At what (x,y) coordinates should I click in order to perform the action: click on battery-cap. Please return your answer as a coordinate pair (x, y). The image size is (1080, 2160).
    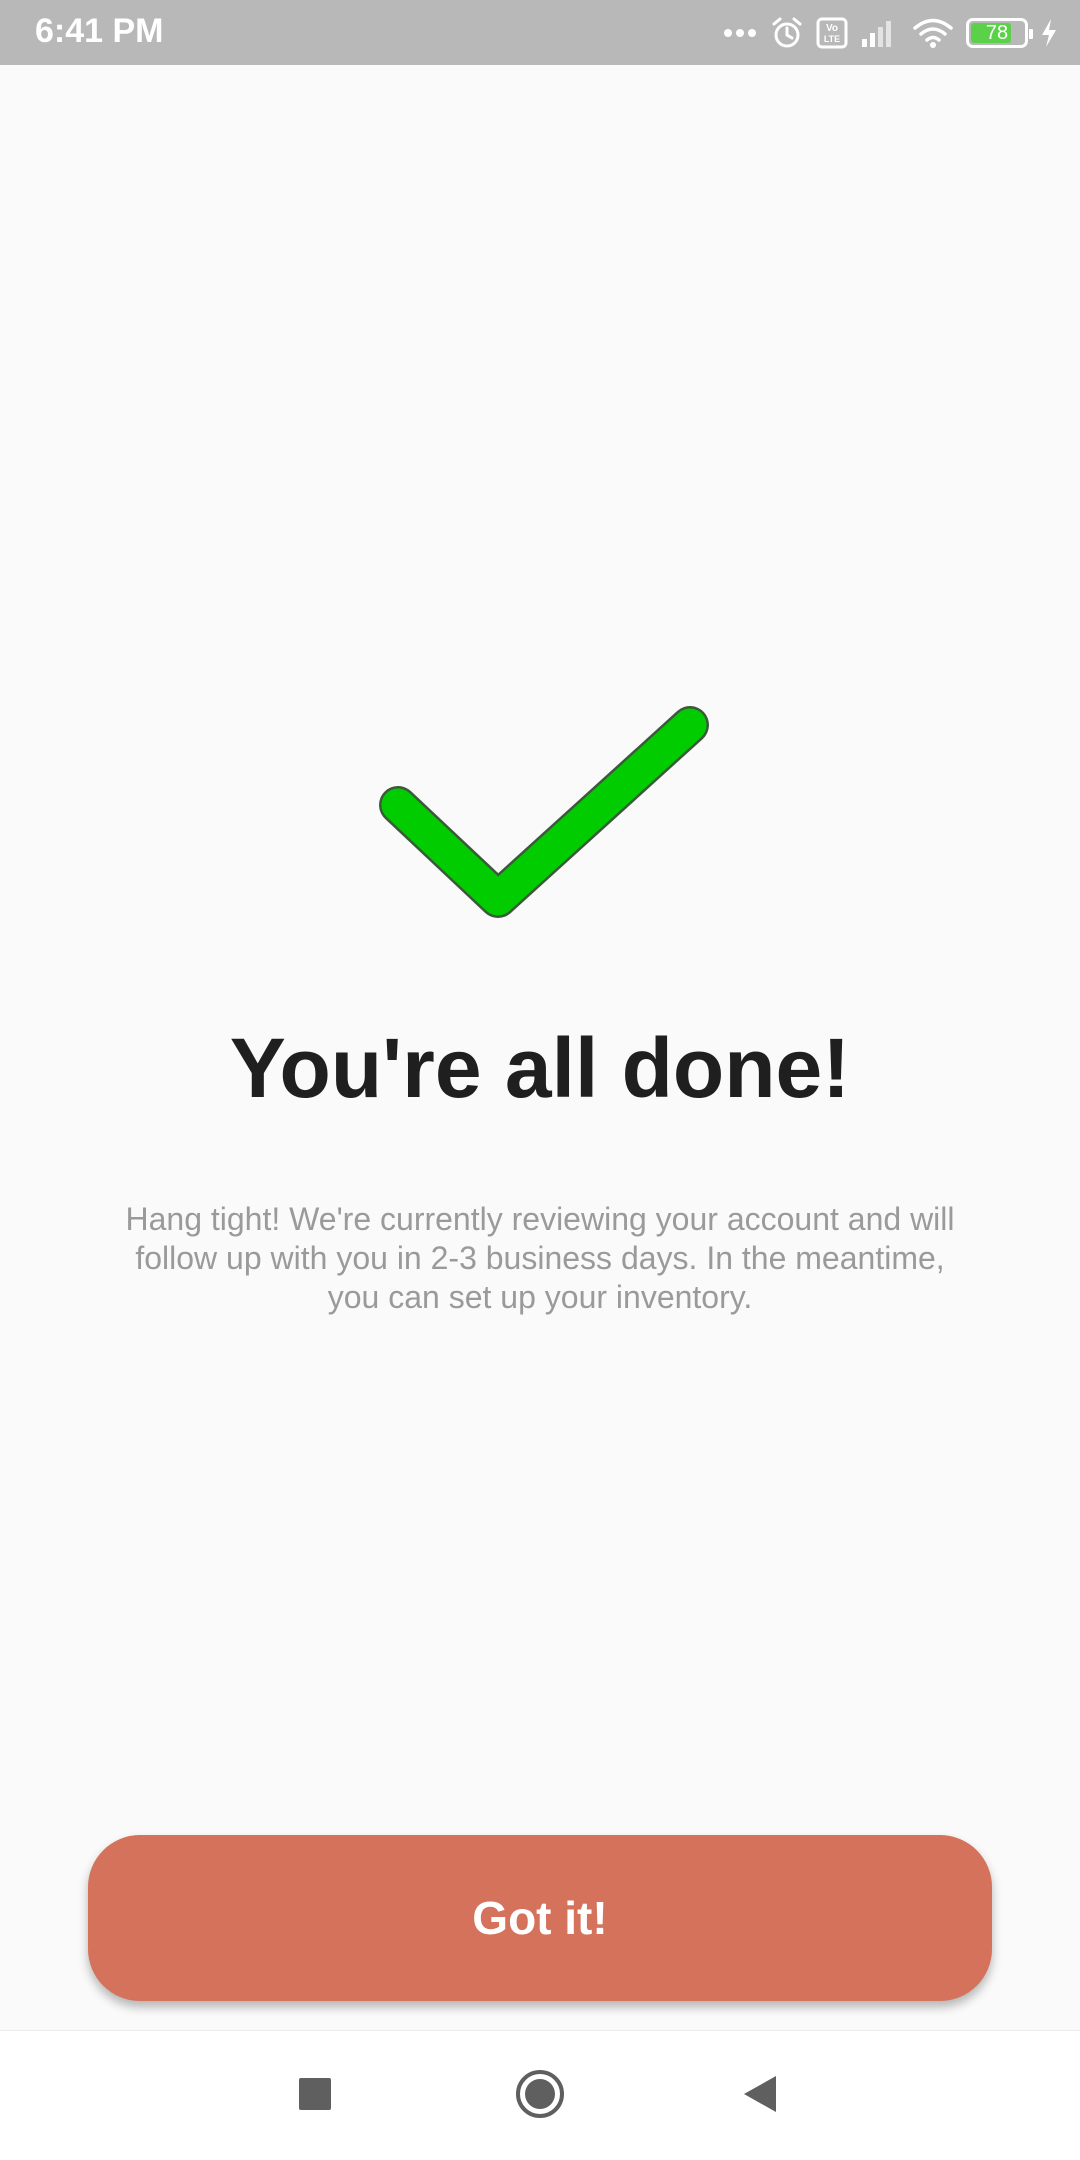
    Looking at the image, I should click on (1031, 34).